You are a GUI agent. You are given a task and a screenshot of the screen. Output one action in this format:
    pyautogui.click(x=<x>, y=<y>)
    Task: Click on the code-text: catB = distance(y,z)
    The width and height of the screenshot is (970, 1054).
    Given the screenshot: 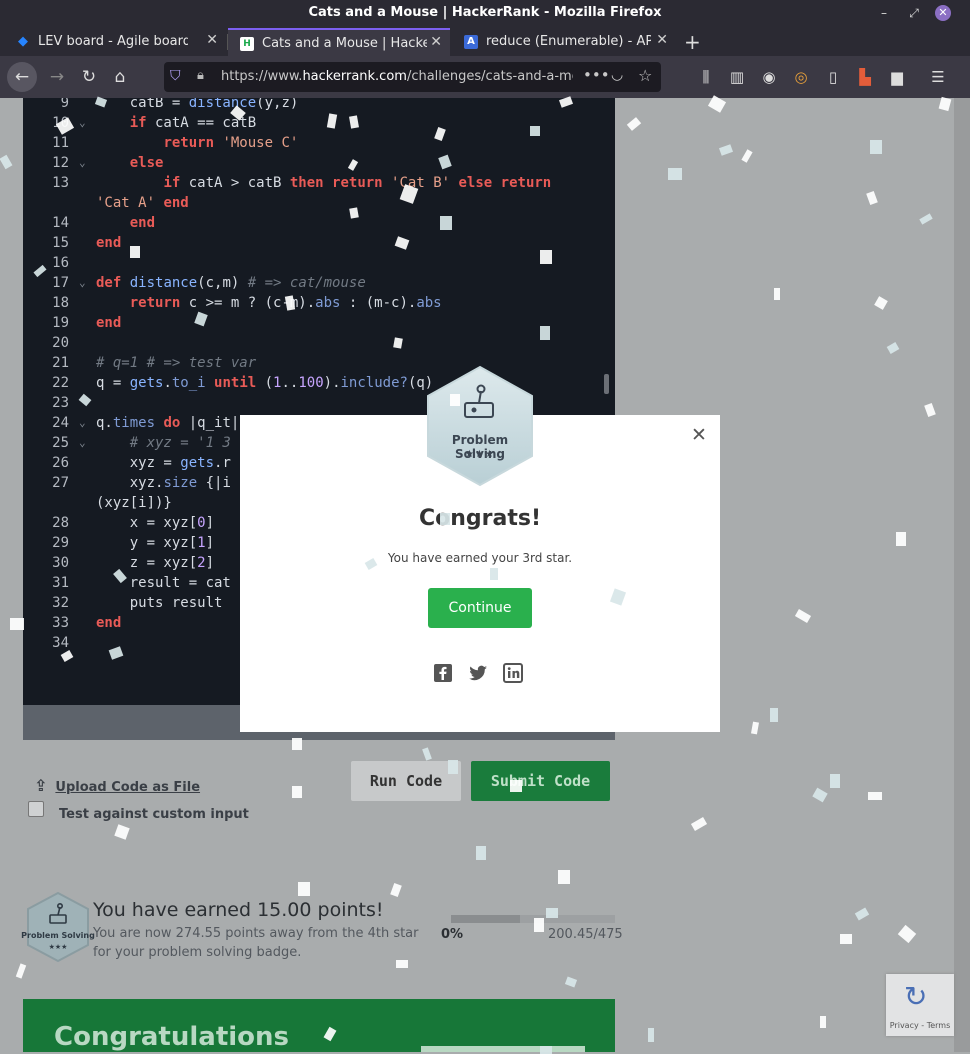 What is the action you would take?
    pyautogui.click(x=197, y=104)
    